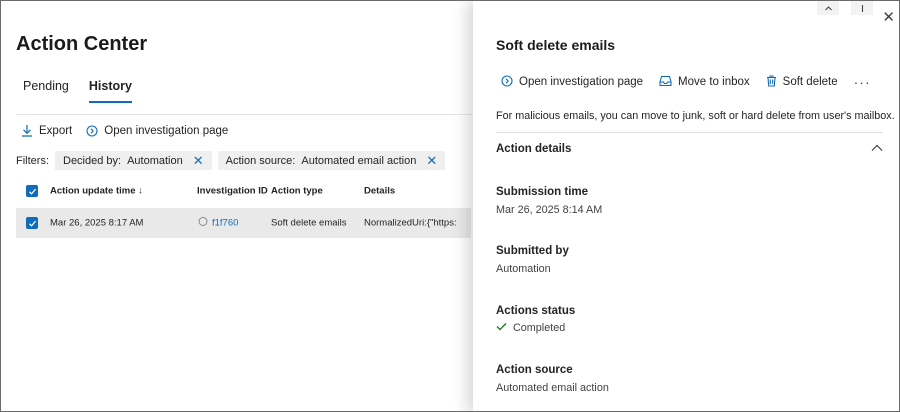  What do you see at coordinates (810, 82) in the screenshot?
I see `soft-delete-label: Soft delete` at bounding box center [810, 82].